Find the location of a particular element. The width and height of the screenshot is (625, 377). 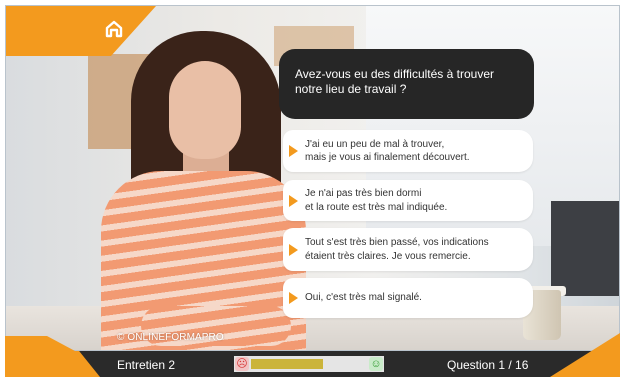

answer-option-4: Oui, c'est très mal signalé. is located at coordinates (408, 298).